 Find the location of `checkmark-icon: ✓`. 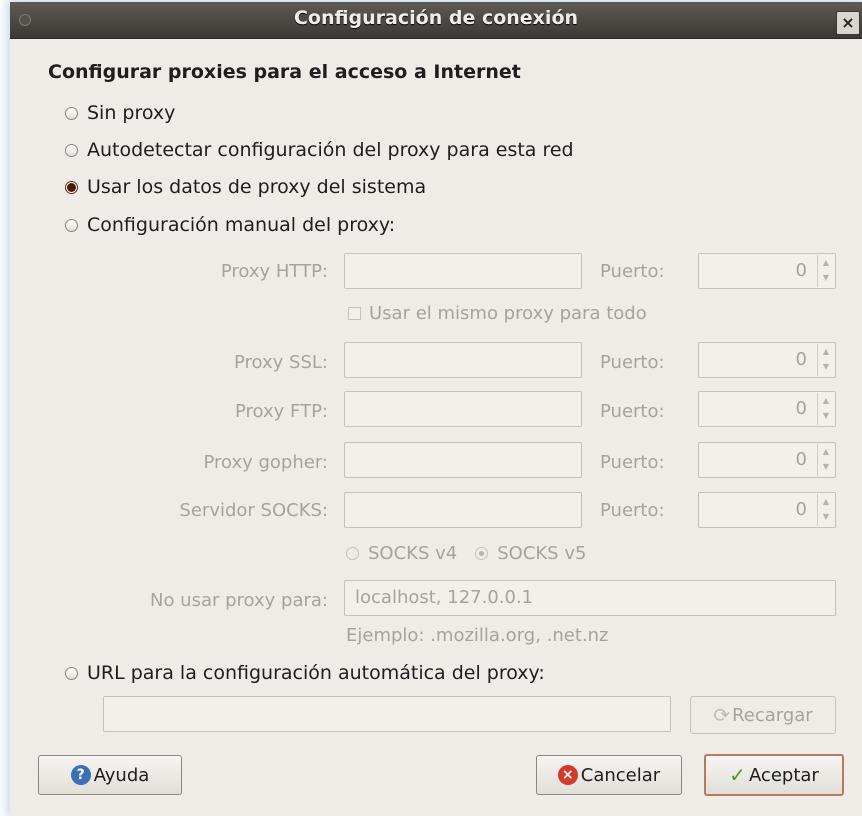

checkmark-icon: ✓ is located at coordinates (737, 775).